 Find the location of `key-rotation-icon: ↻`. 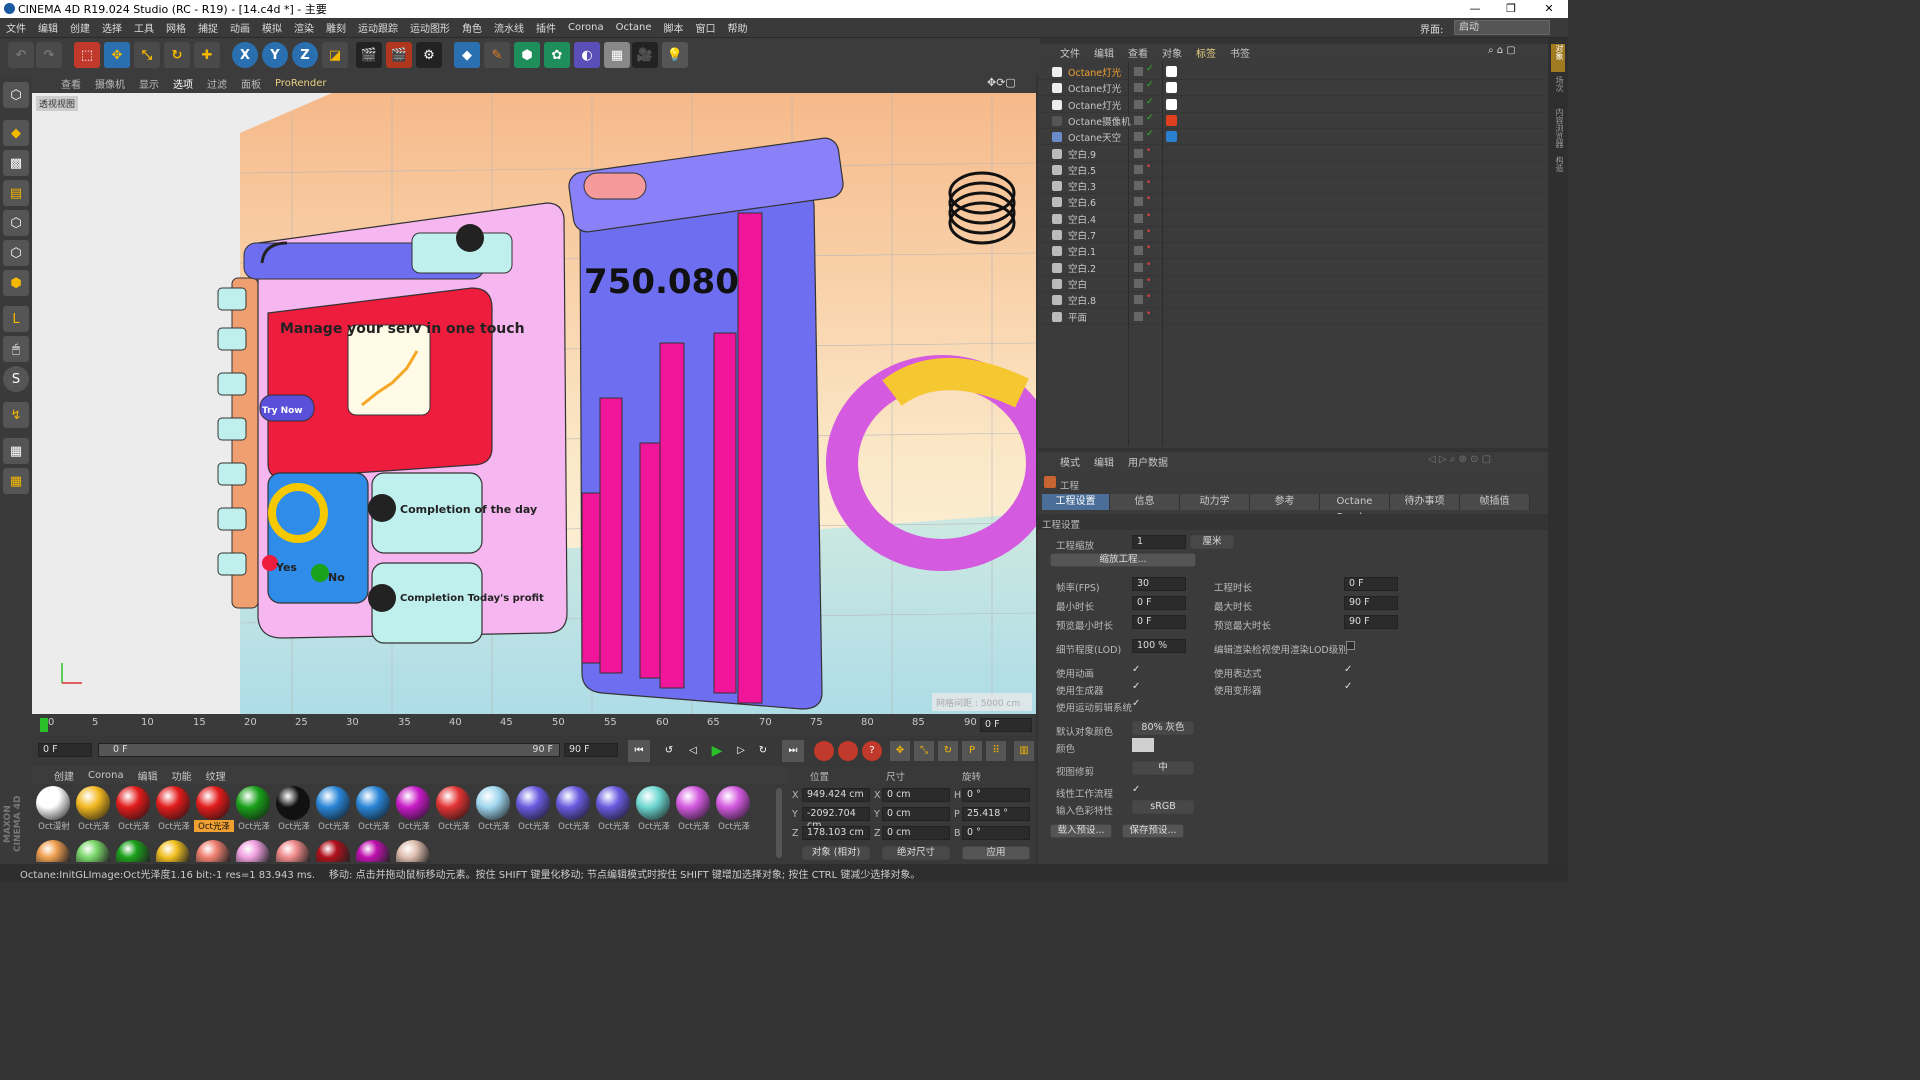

key-rotation-icon: ↻ is located at coordinates (948, 751).